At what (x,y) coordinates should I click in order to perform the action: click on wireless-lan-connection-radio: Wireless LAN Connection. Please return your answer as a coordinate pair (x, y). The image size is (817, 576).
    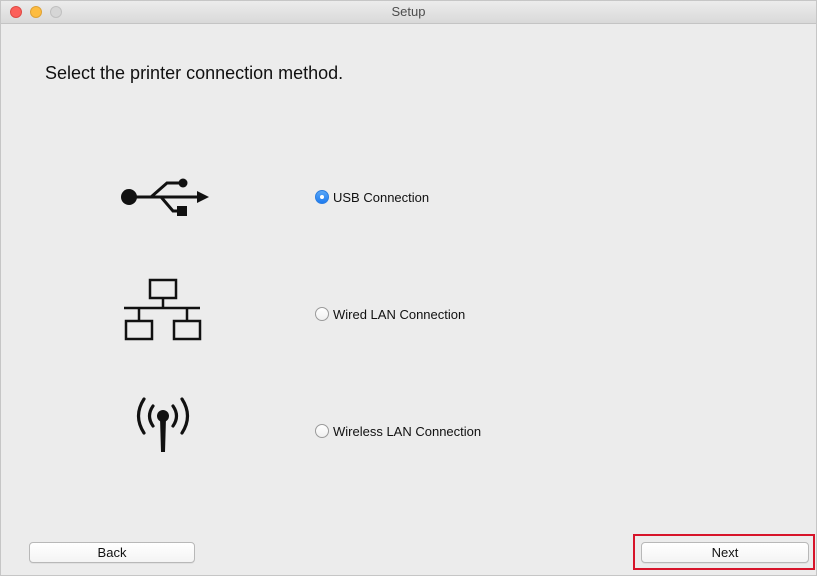
    Looking at the image, I should click on (398, 431).